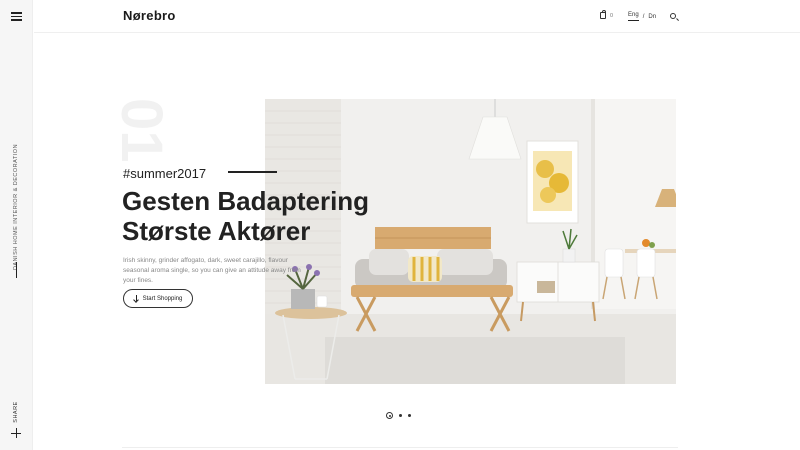  What do you see at coordinates (16, 207) in the screenshot?
I see `rail-tagline: Danish Home Interior & Decoration` at bounding box center [16, 207].